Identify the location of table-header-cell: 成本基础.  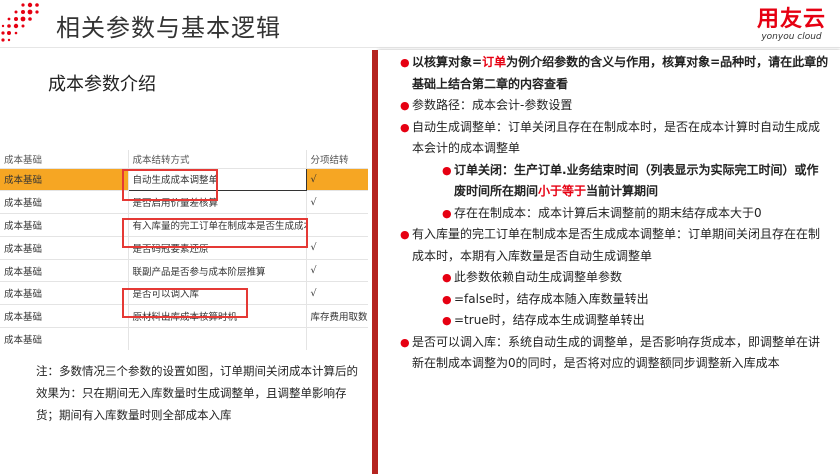
(64, 159).